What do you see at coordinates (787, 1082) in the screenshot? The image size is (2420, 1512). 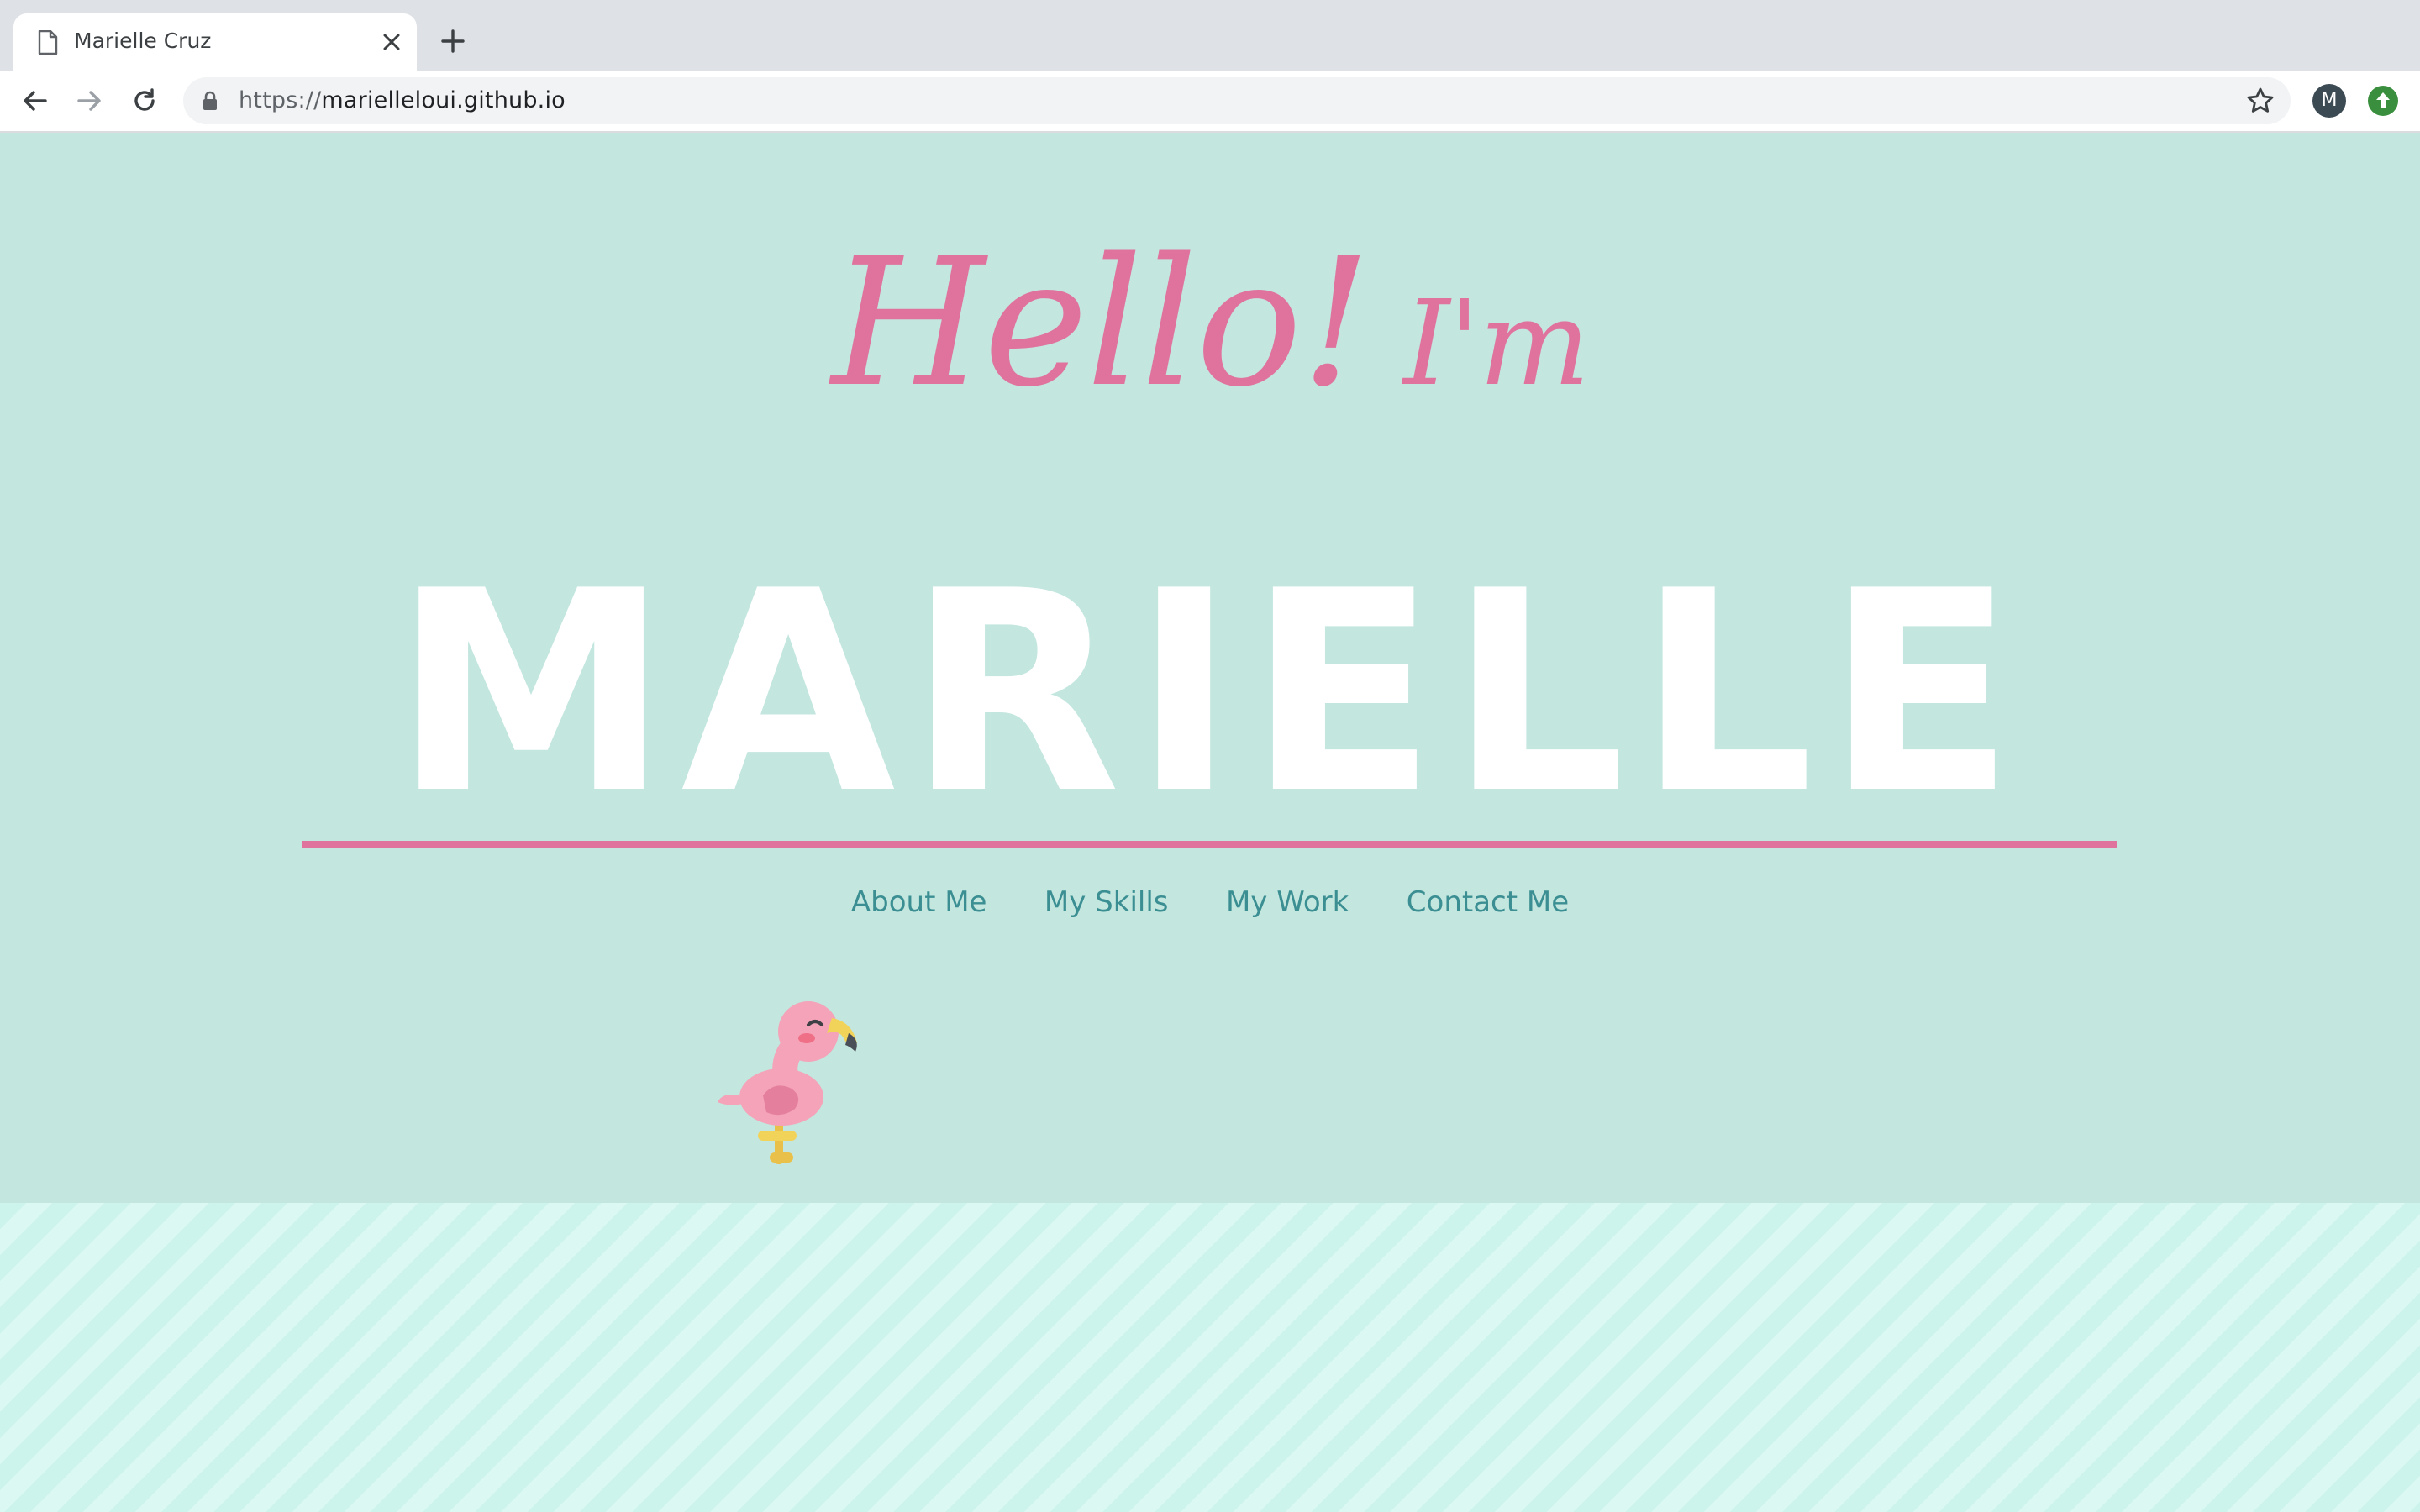 I see `flamingo-illustration` at bounding box center [787, 1082].